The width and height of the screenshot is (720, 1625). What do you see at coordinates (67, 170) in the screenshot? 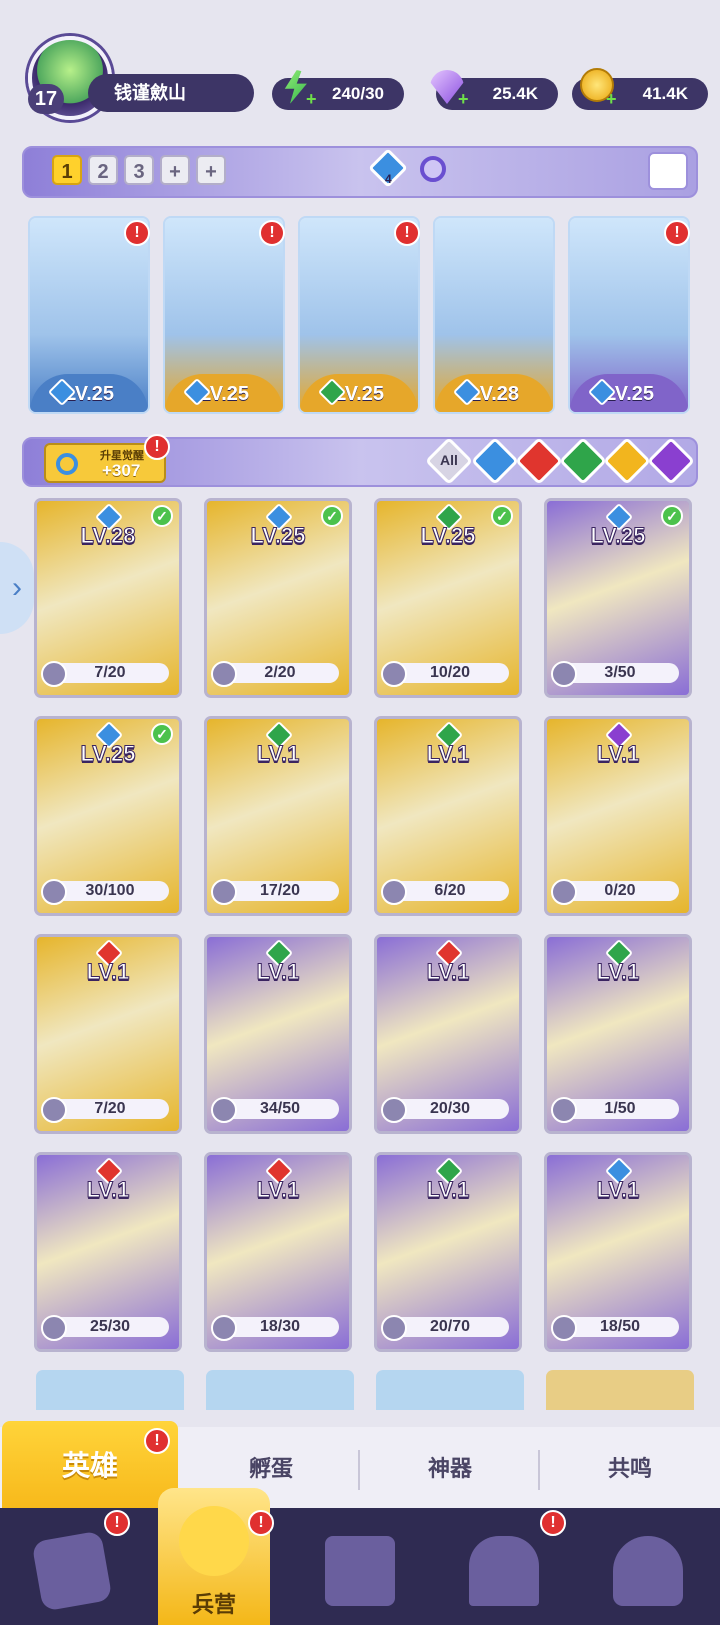
I see `team-tab-1: 1` at bounding box center [67, 170].